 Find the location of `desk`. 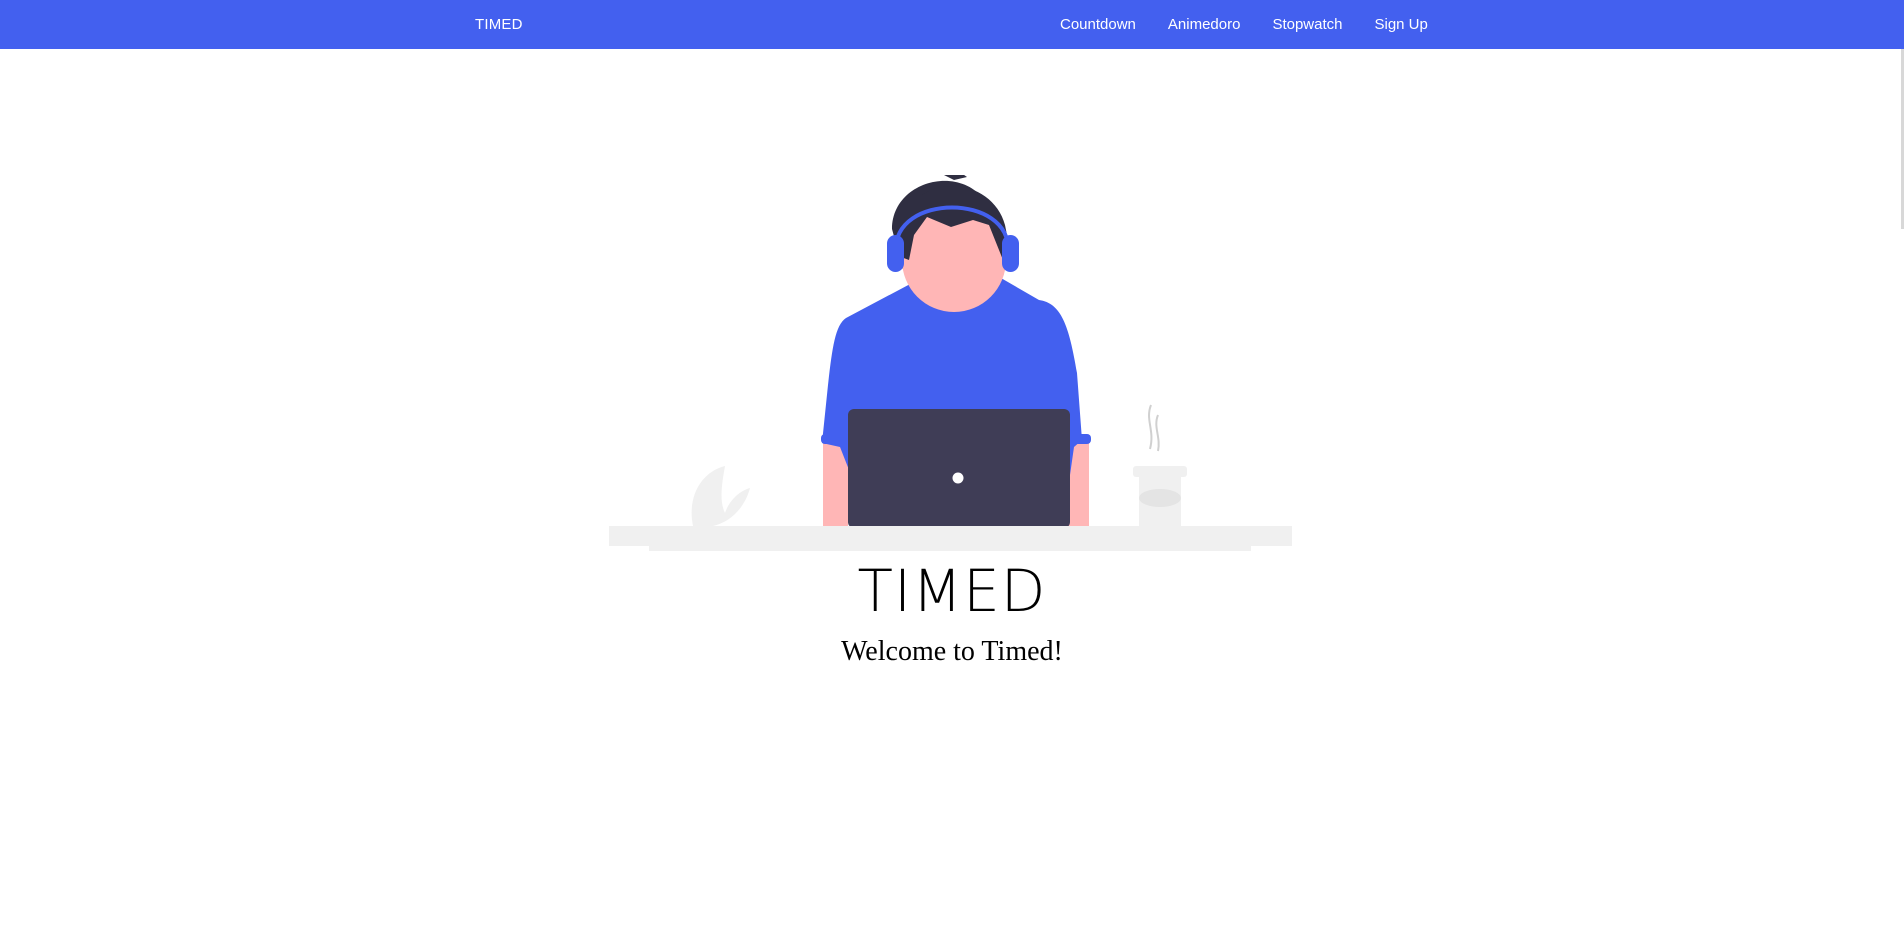

desk is located at coordinates (950, 538).